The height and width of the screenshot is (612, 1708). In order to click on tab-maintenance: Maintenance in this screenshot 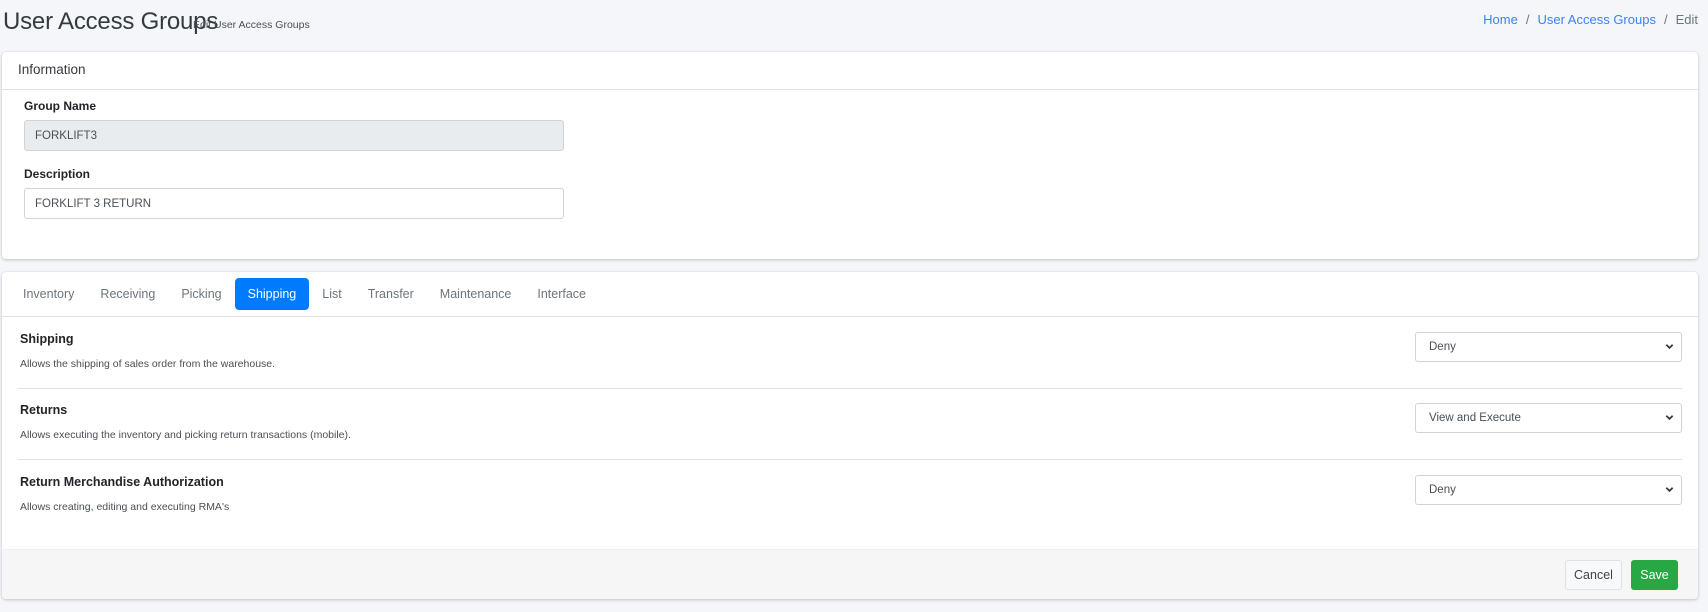, I will do `click(476, 294)`.